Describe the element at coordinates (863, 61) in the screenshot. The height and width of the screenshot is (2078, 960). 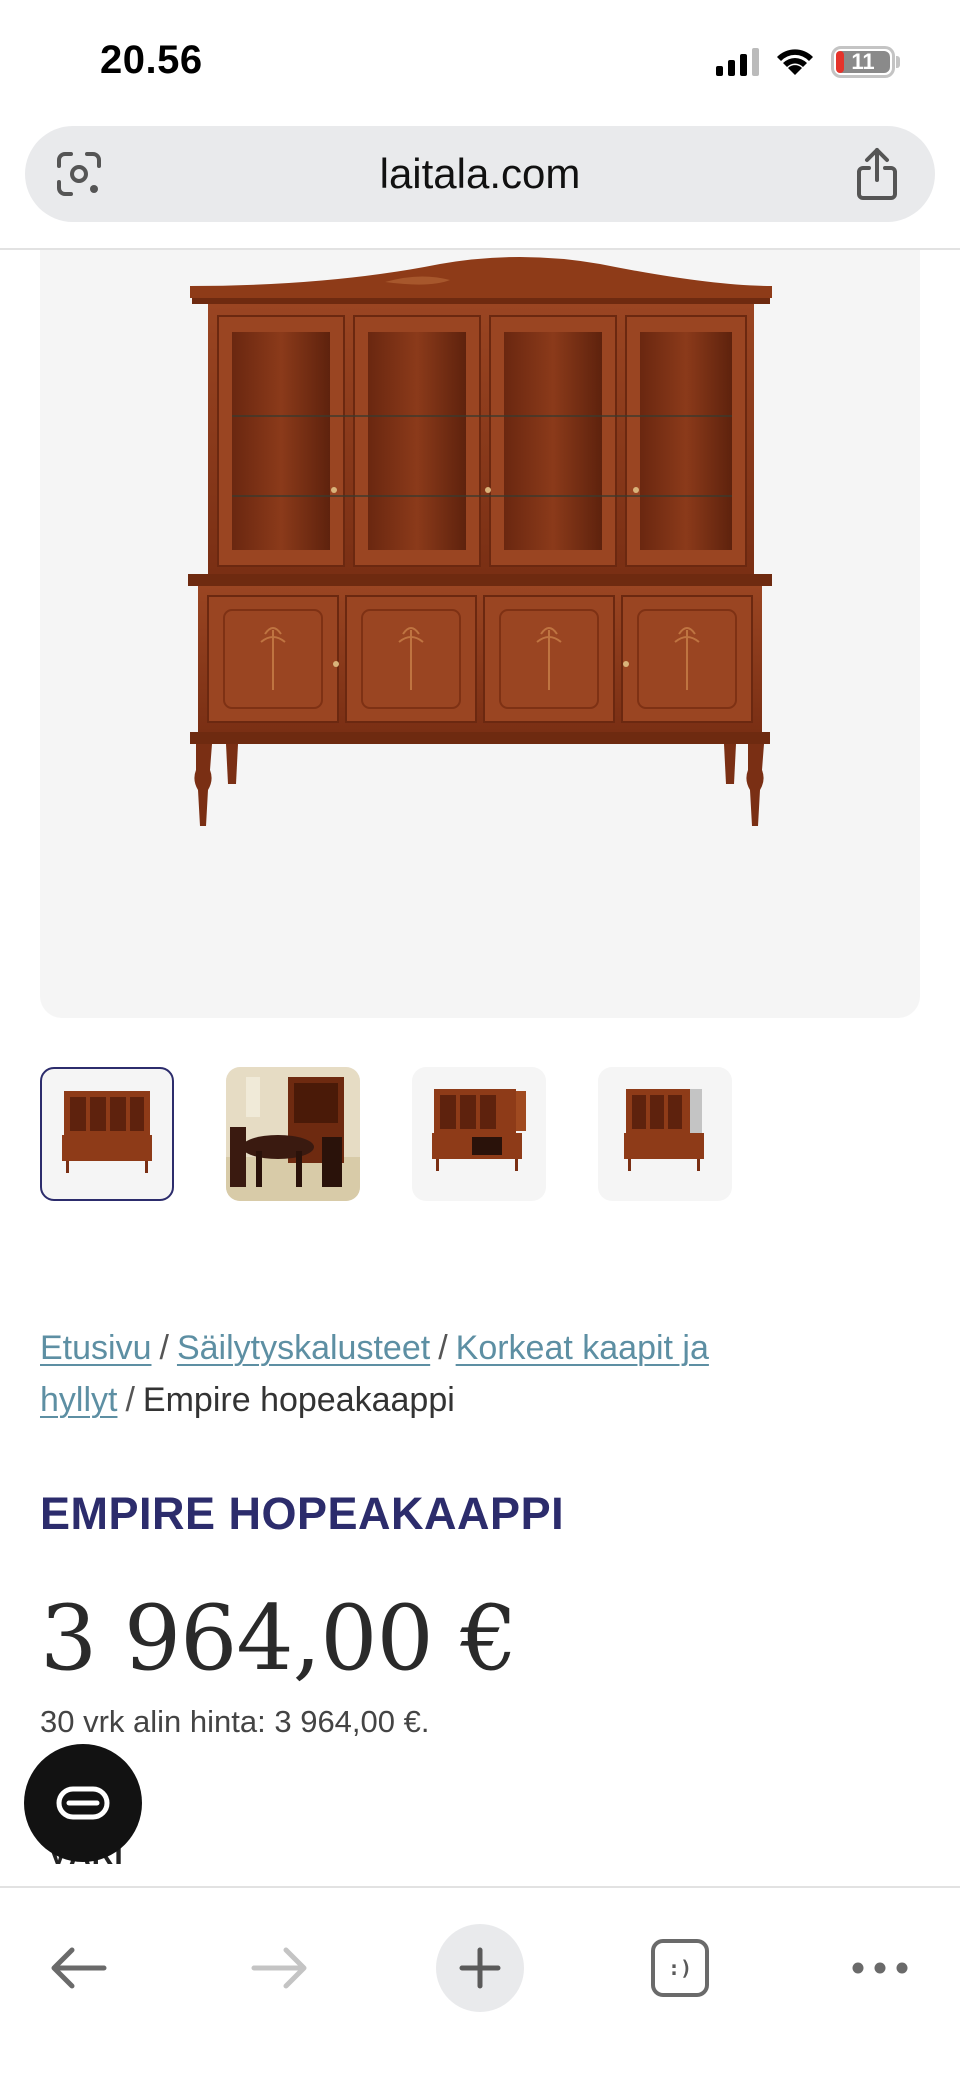
I see `battery-level: 11` at that location.